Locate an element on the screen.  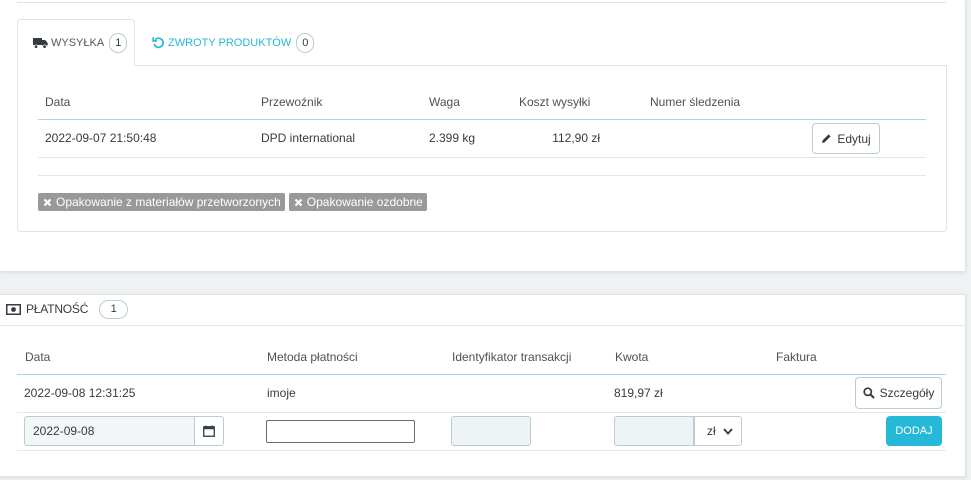
date-picker-button is located at coordinates (209, 431).